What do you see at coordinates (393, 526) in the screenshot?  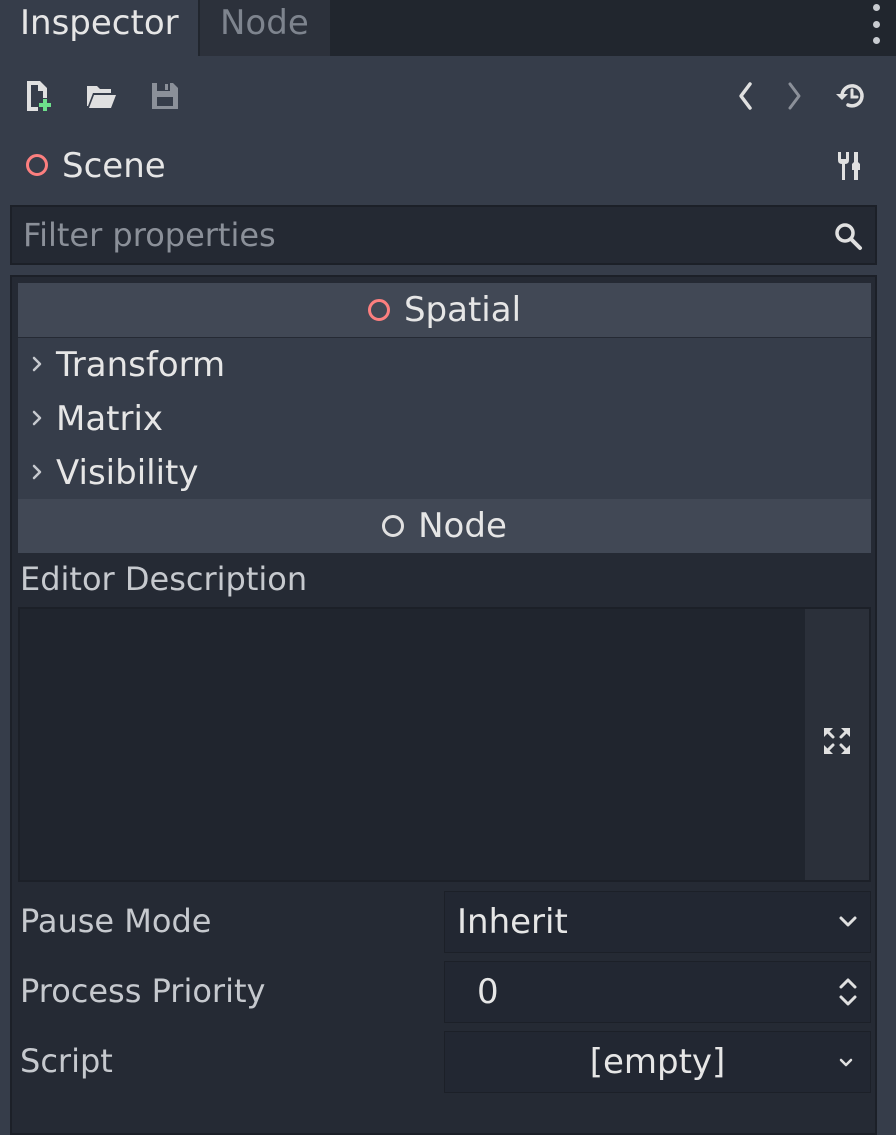 I see `node-class-icon` at bounding box center [393, 526].